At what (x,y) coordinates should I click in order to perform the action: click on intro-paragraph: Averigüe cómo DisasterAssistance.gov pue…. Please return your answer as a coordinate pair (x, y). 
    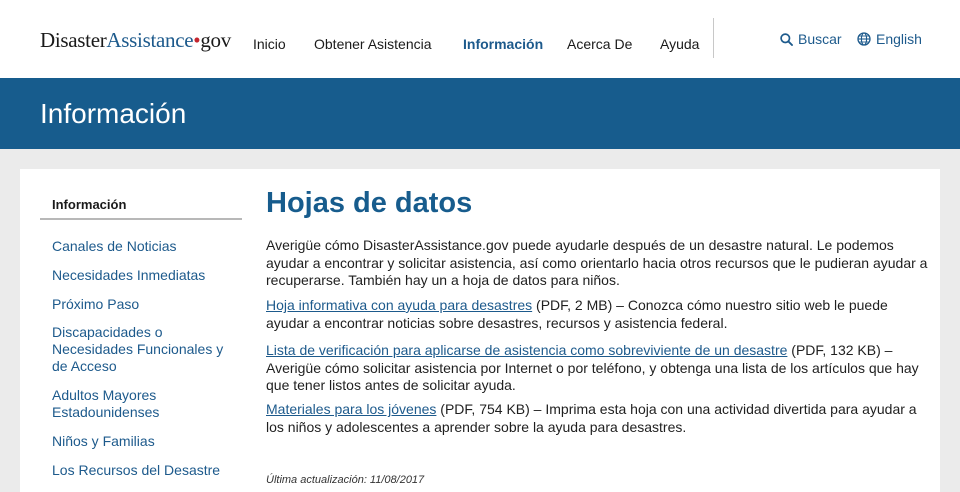
    Looking at the image, I should click on (597, 262).